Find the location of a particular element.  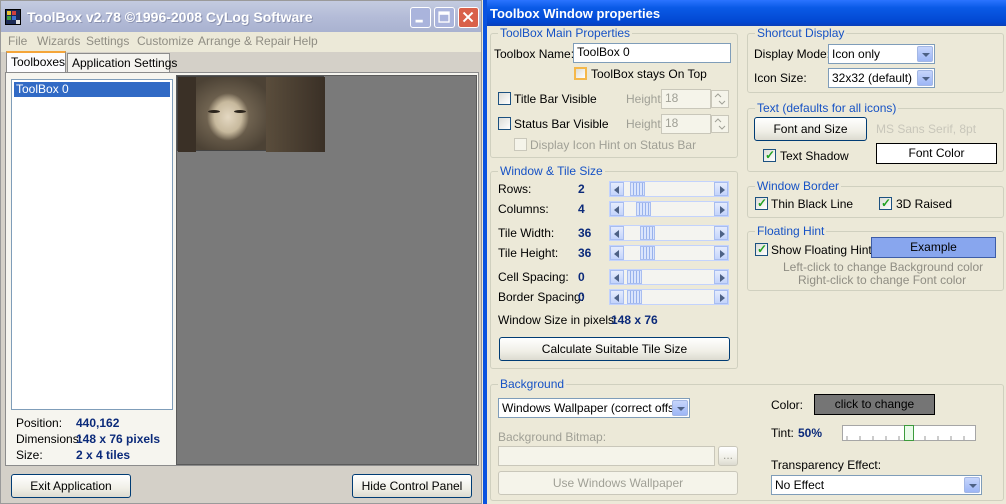

tile-width-value: 36 is located at coordinates (585, 233).